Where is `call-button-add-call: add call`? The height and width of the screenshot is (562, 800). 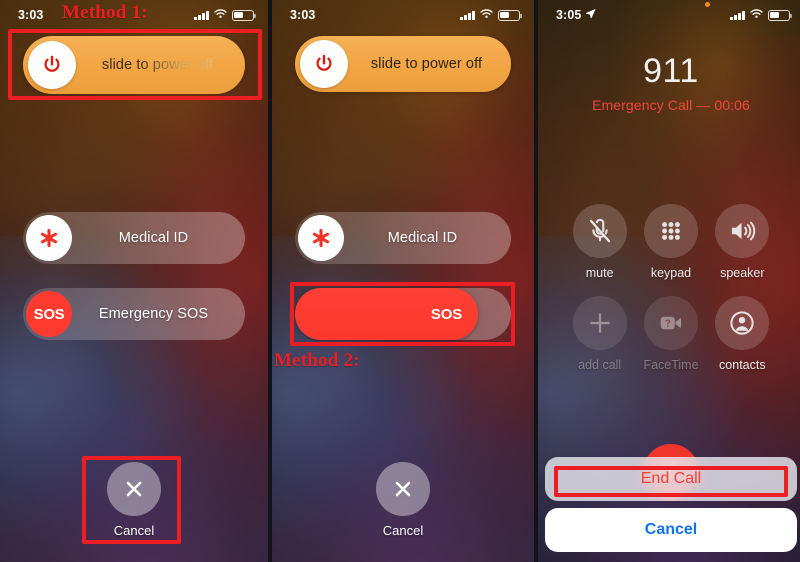 call-button-add-call: add call is located at coordinates (599, 334).